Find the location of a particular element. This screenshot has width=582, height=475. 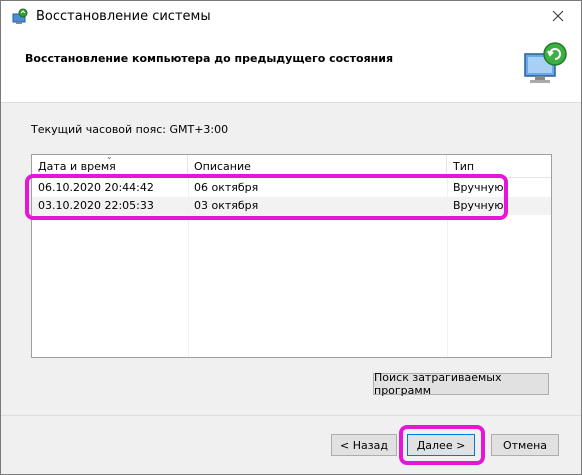

table-row: 03.10.2020 22:05:33 03 октября Вручную is located at coordinates (291, 206).